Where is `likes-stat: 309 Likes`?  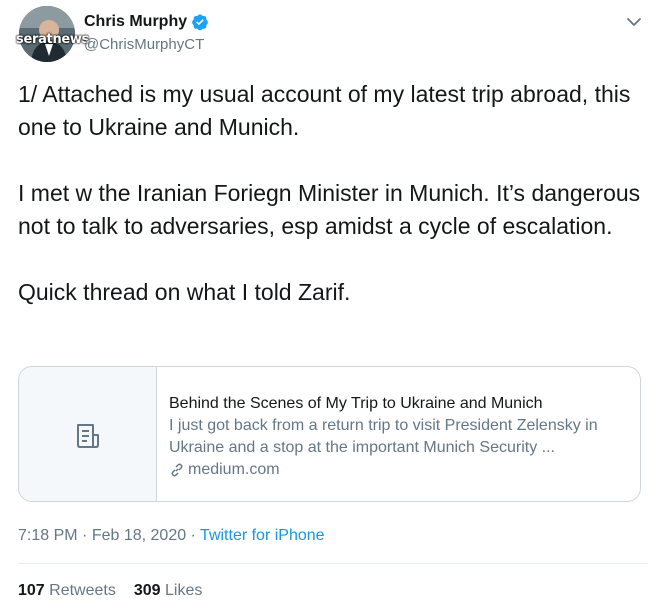 likes-stat: 309 Likes is located at coordinates (168, 590).